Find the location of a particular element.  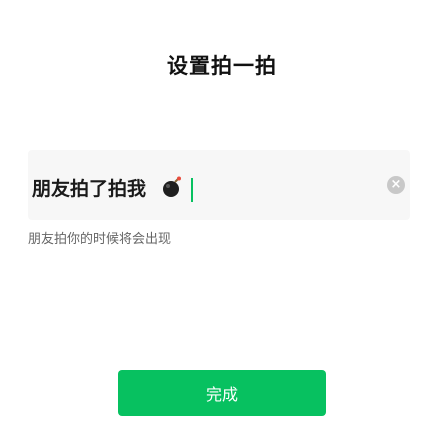

clear-icon: × is located at coordinates (396, 185).